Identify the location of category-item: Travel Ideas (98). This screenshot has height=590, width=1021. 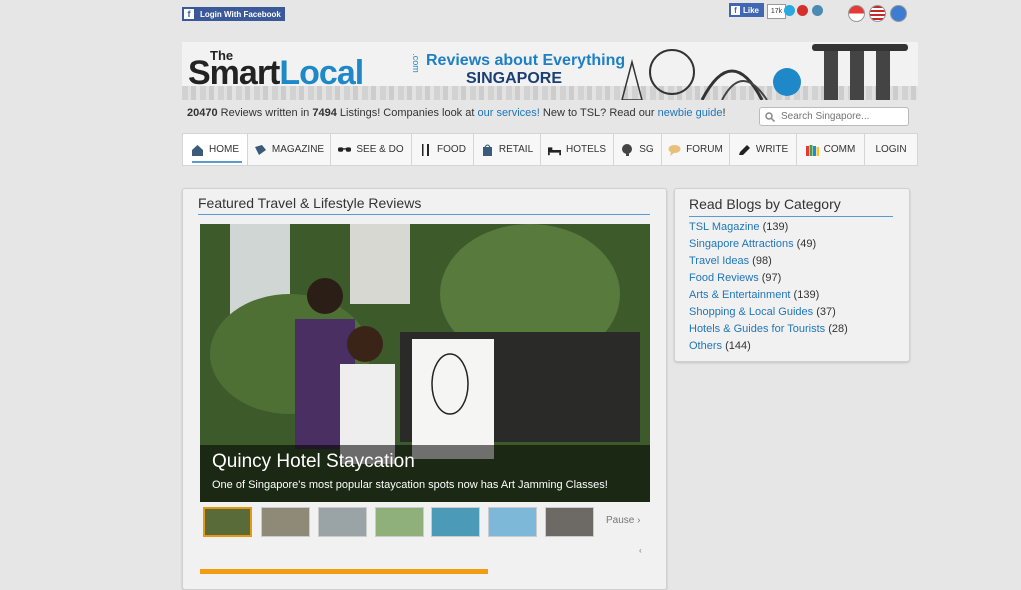
(768, 263).